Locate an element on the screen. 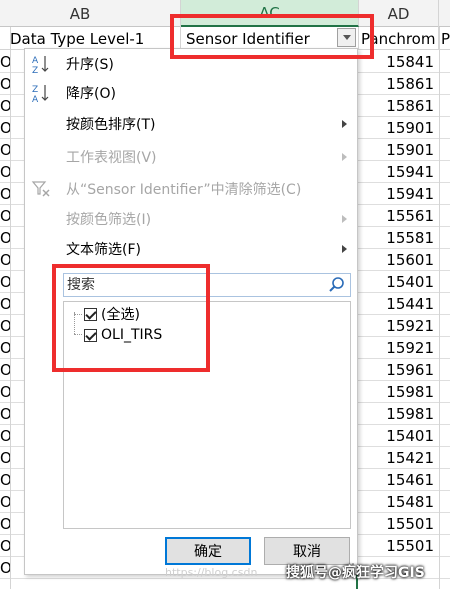 The image size is (450, 589). cell-panchrom-value: 15601 is located at coordinates (401, 260).